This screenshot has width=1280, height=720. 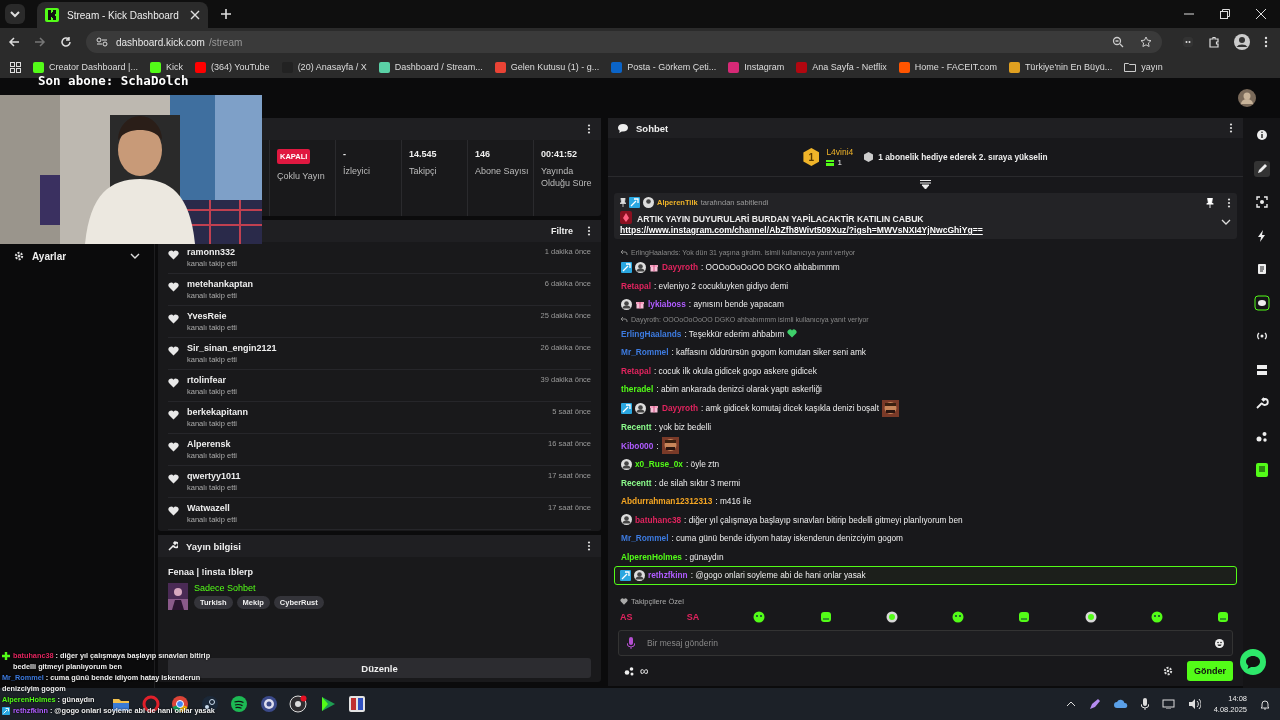 What do you see at coordinates (232, 67) in the screenshot?
I see `bookmark: (364) YouTube` at bounding box center [232, 67].